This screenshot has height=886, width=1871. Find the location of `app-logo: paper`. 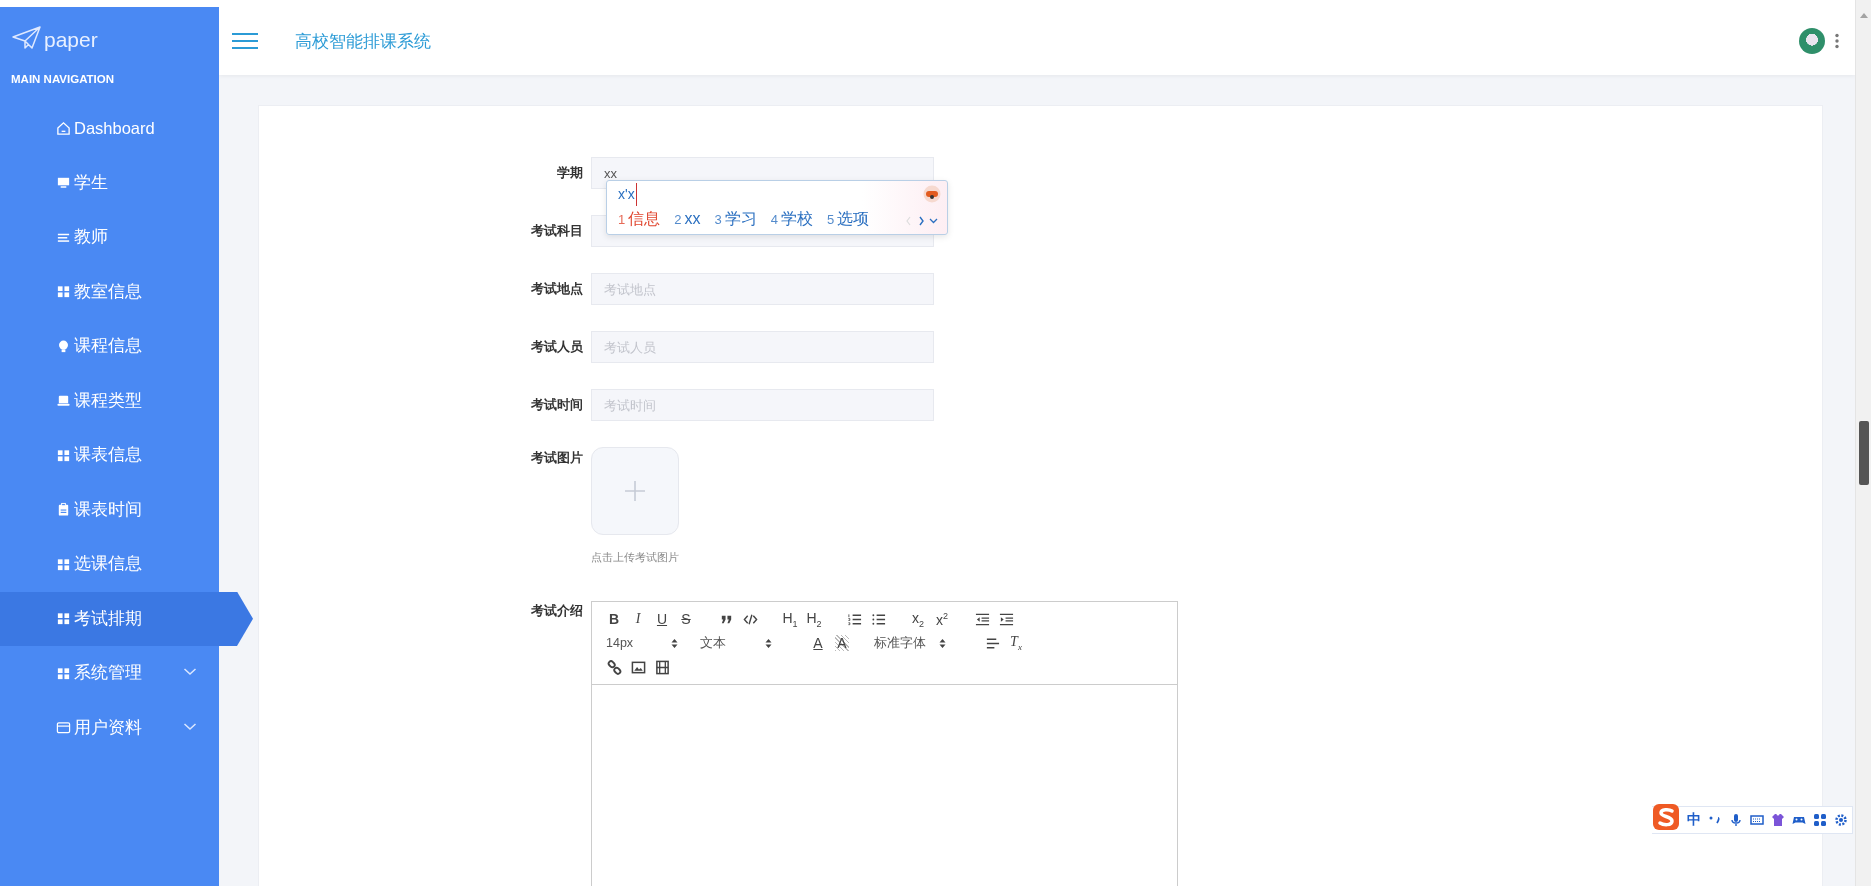

app-logo: paper is located at coordinates (71, 39).